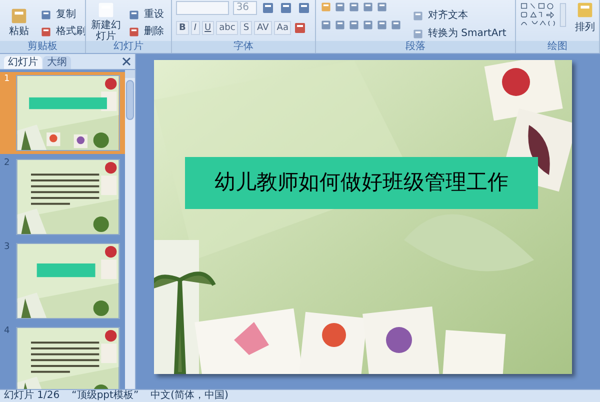 The height and width of the screenshot is (402, 600). I want to click on slide-thumbnail-row: 3, so click(62, 281).